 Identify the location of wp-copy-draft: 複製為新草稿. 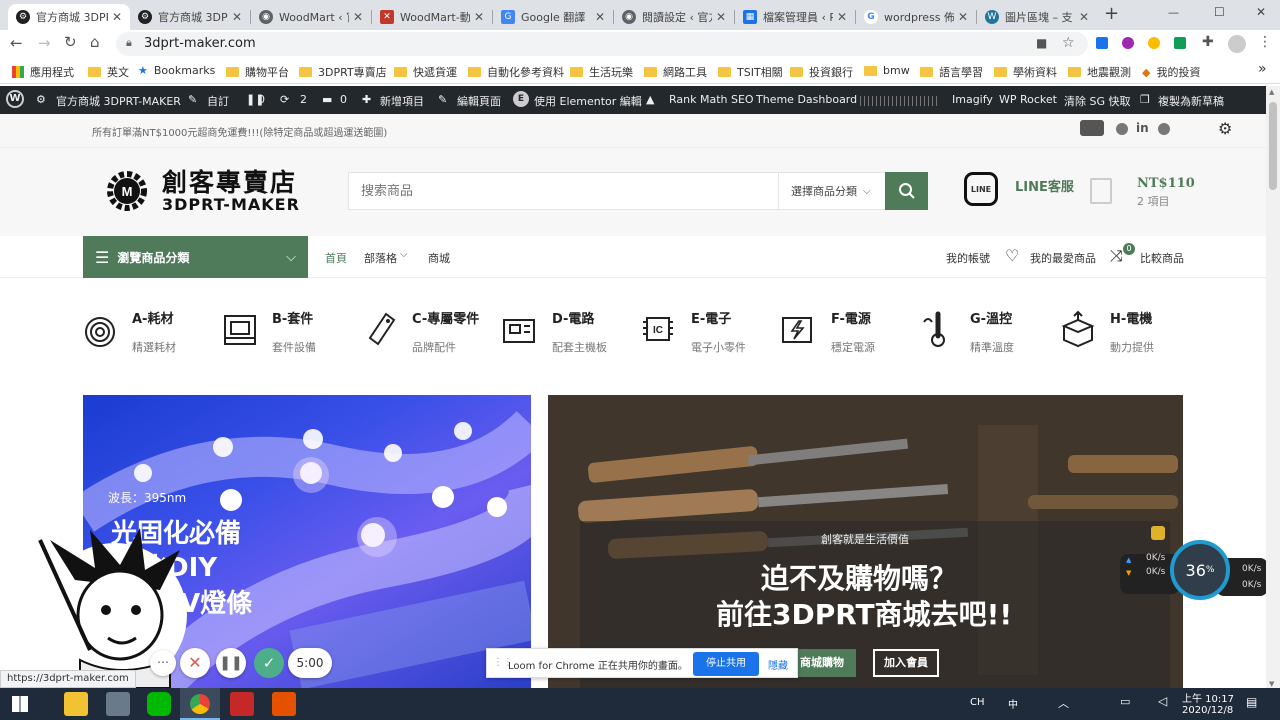
(1191, 101).